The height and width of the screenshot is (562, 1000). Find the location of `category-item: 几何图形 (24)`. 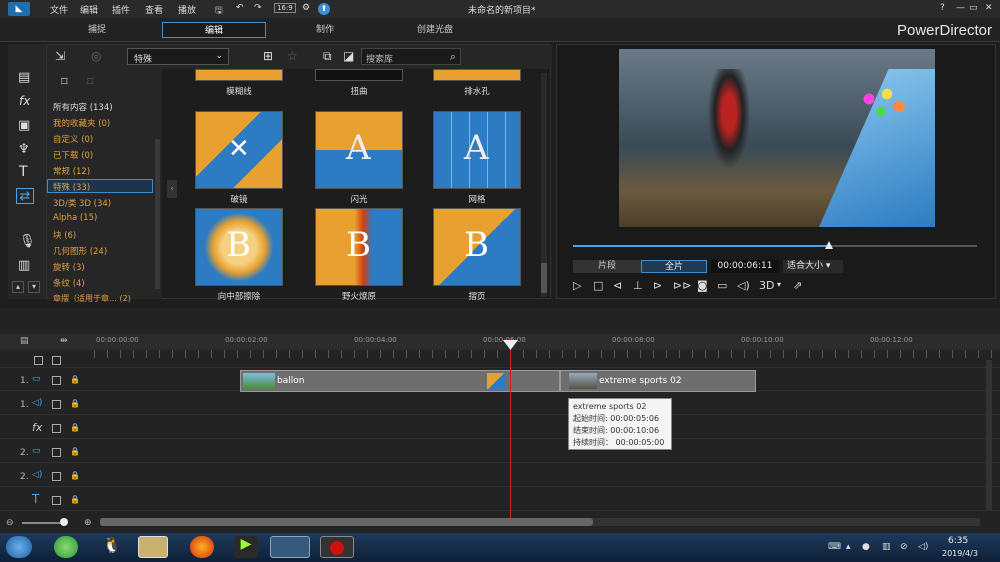

category-item: 几何图形 (24) is located at coordinates (80, 251).